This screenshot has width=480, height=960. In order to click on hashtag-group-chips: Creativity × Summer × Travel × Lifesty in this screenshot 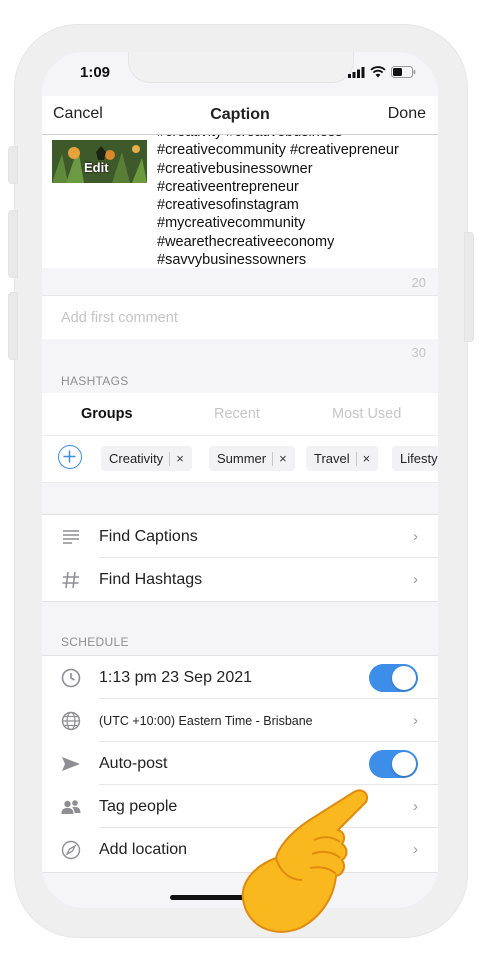, I will do `click(240, 459)`.